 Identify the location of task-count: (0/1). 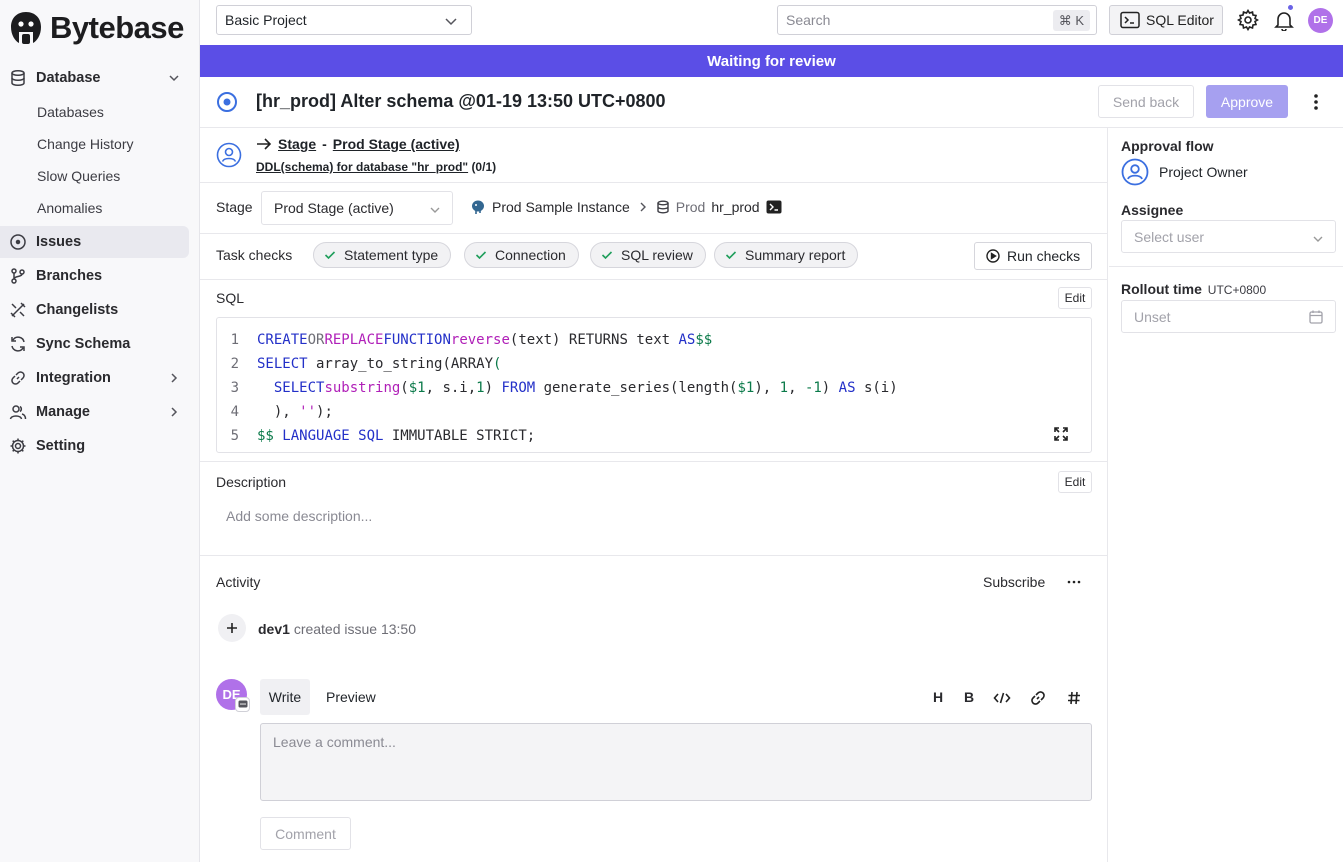
(484, 167).